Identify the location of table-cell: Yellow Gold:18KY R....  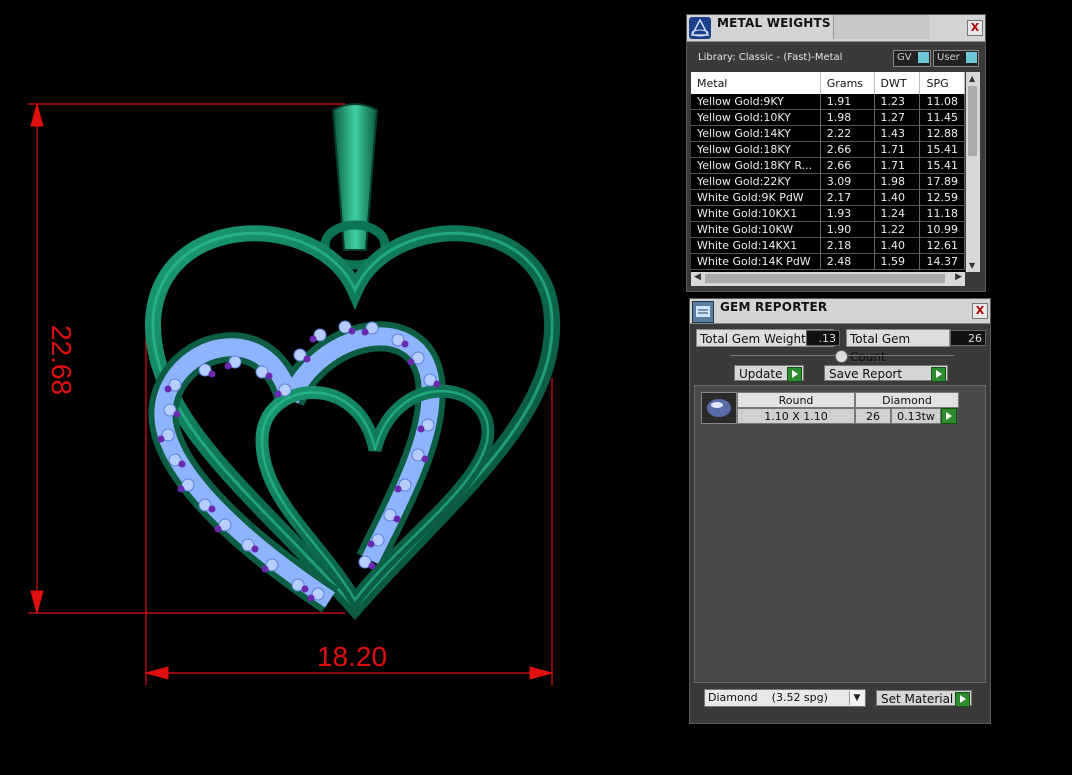
(756, 165).